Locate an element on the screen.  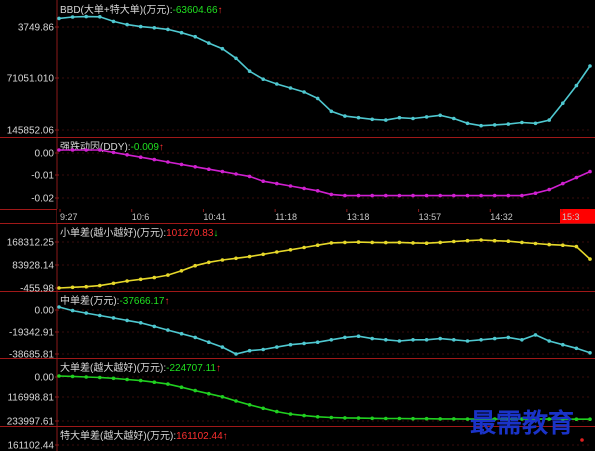
y-tick-label: 233997.61 is located at coordinates (31, 422).